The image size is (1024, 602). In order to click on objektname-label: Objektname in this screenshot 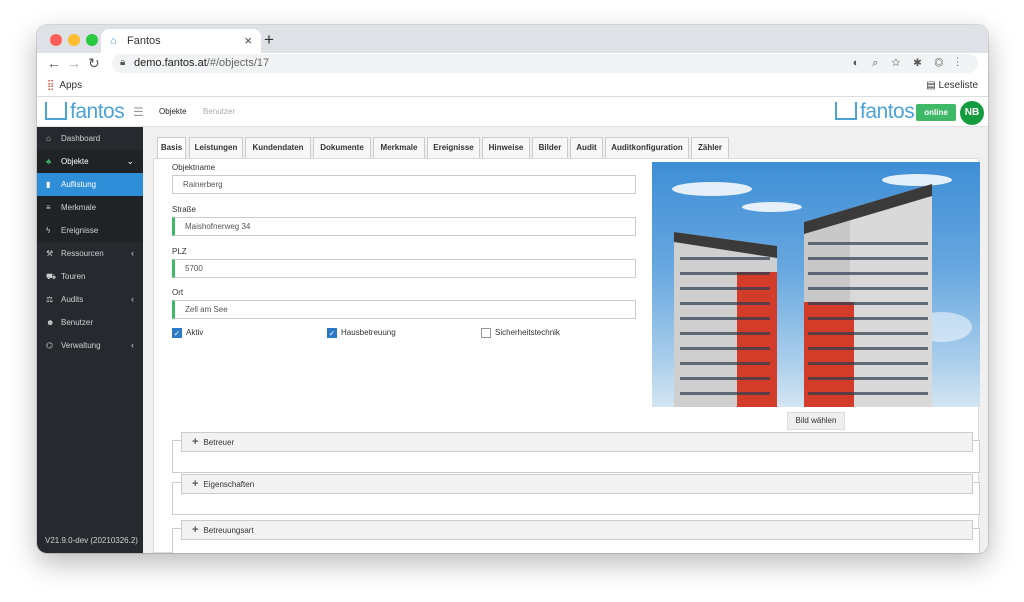, I will do `click(194, 167)`.